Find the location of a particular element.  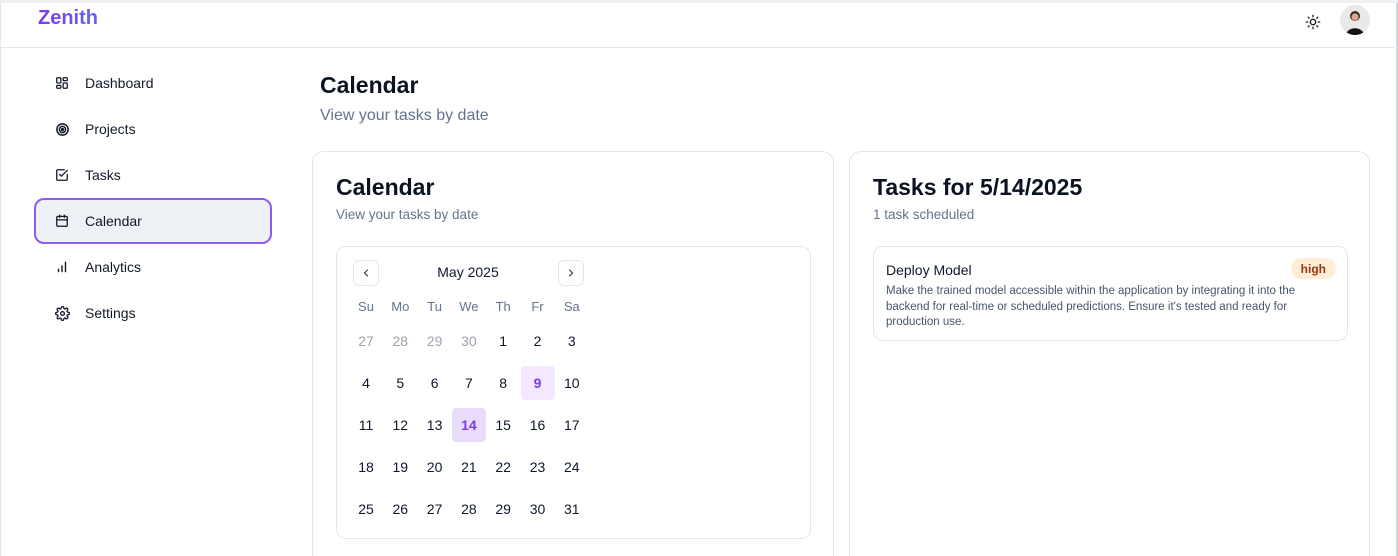

tasks-card-title: Tasks for 5/14/2025 is located at coordinates (978, 187).